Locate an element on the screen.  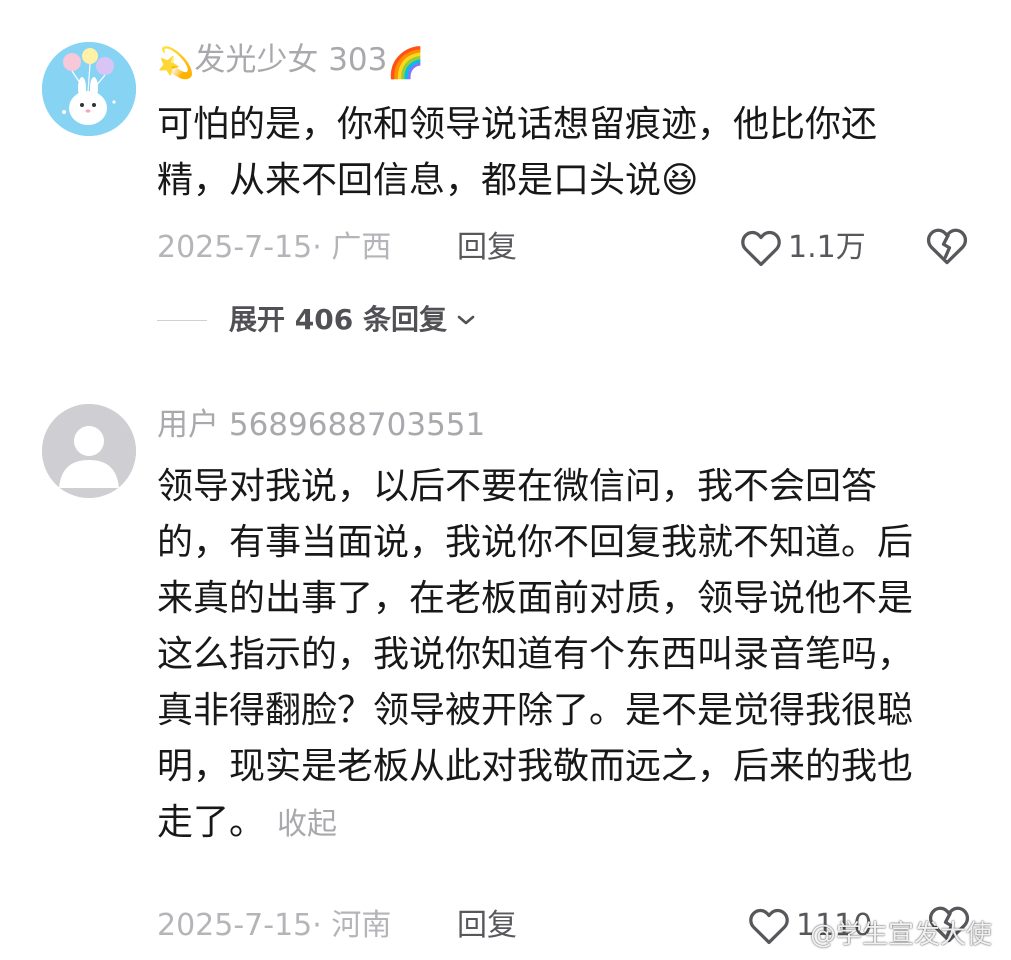
comment-text: 可怕的是，你和领导说话想留痕迹，他比你还 精，从来不回信息，都是口头说😆 is located at coordinates (552, 153).